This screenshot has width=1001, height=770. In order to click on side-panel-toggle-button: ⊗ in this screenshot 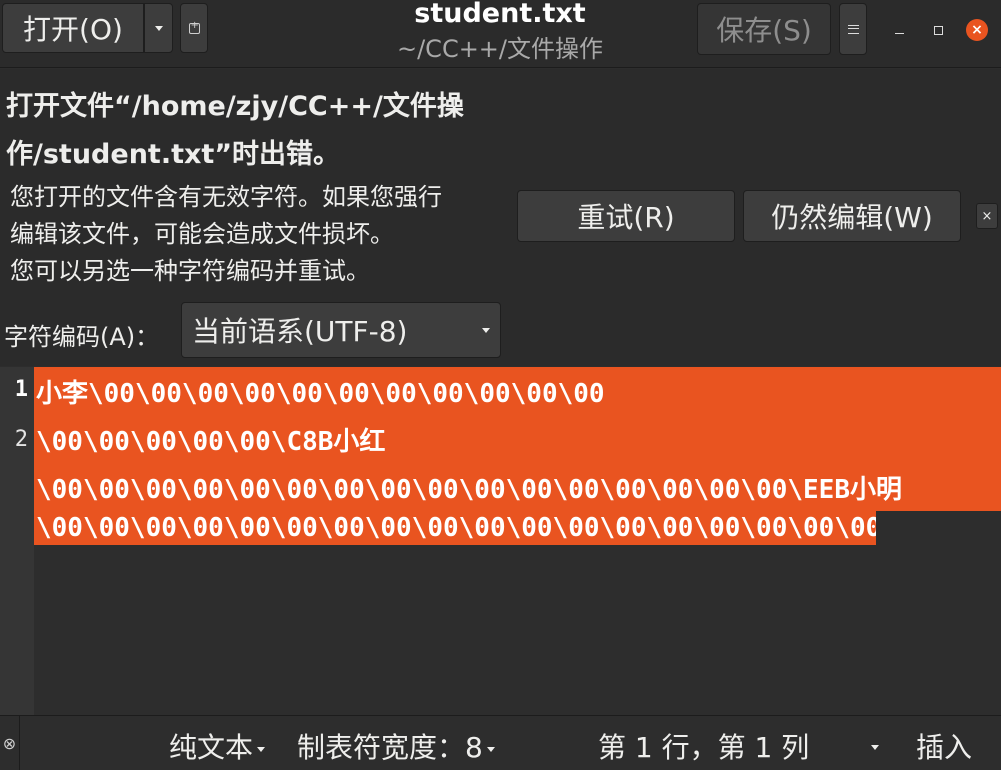, I will do `click(10, 743)`.